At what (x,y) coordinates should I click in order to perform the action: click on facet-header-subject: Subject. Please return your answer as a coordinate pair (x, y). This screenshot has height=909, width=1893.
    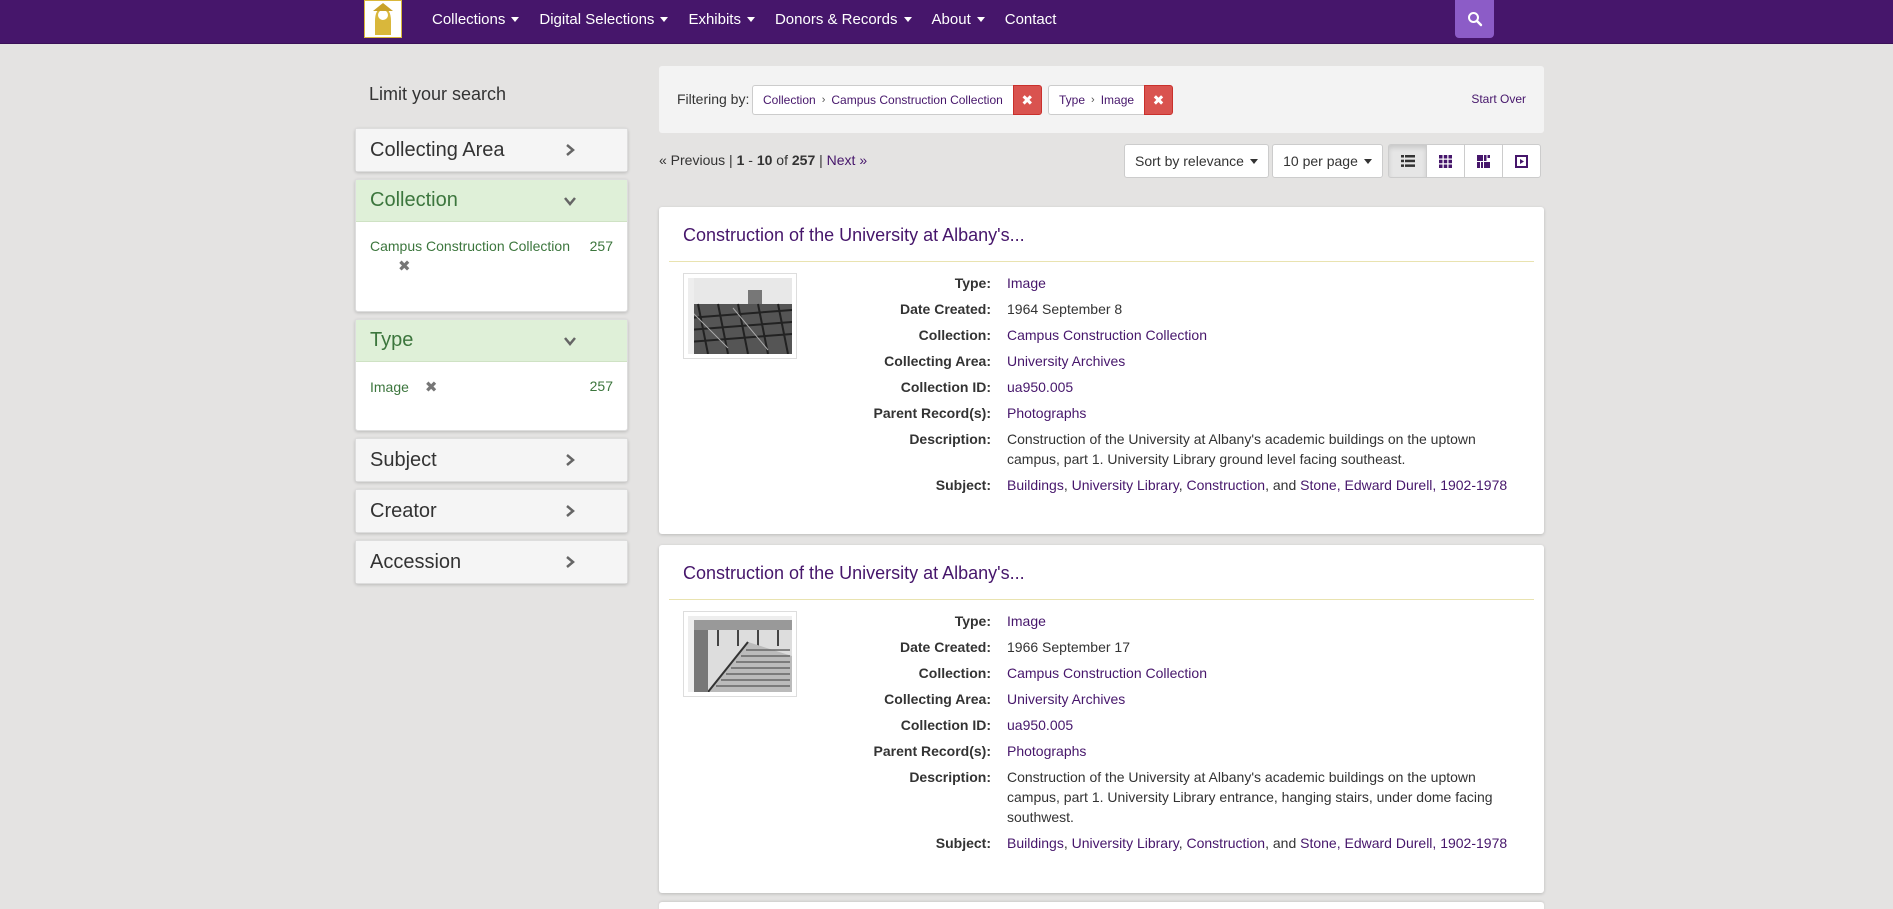
    Looking at the image, I should click on (491, 460).